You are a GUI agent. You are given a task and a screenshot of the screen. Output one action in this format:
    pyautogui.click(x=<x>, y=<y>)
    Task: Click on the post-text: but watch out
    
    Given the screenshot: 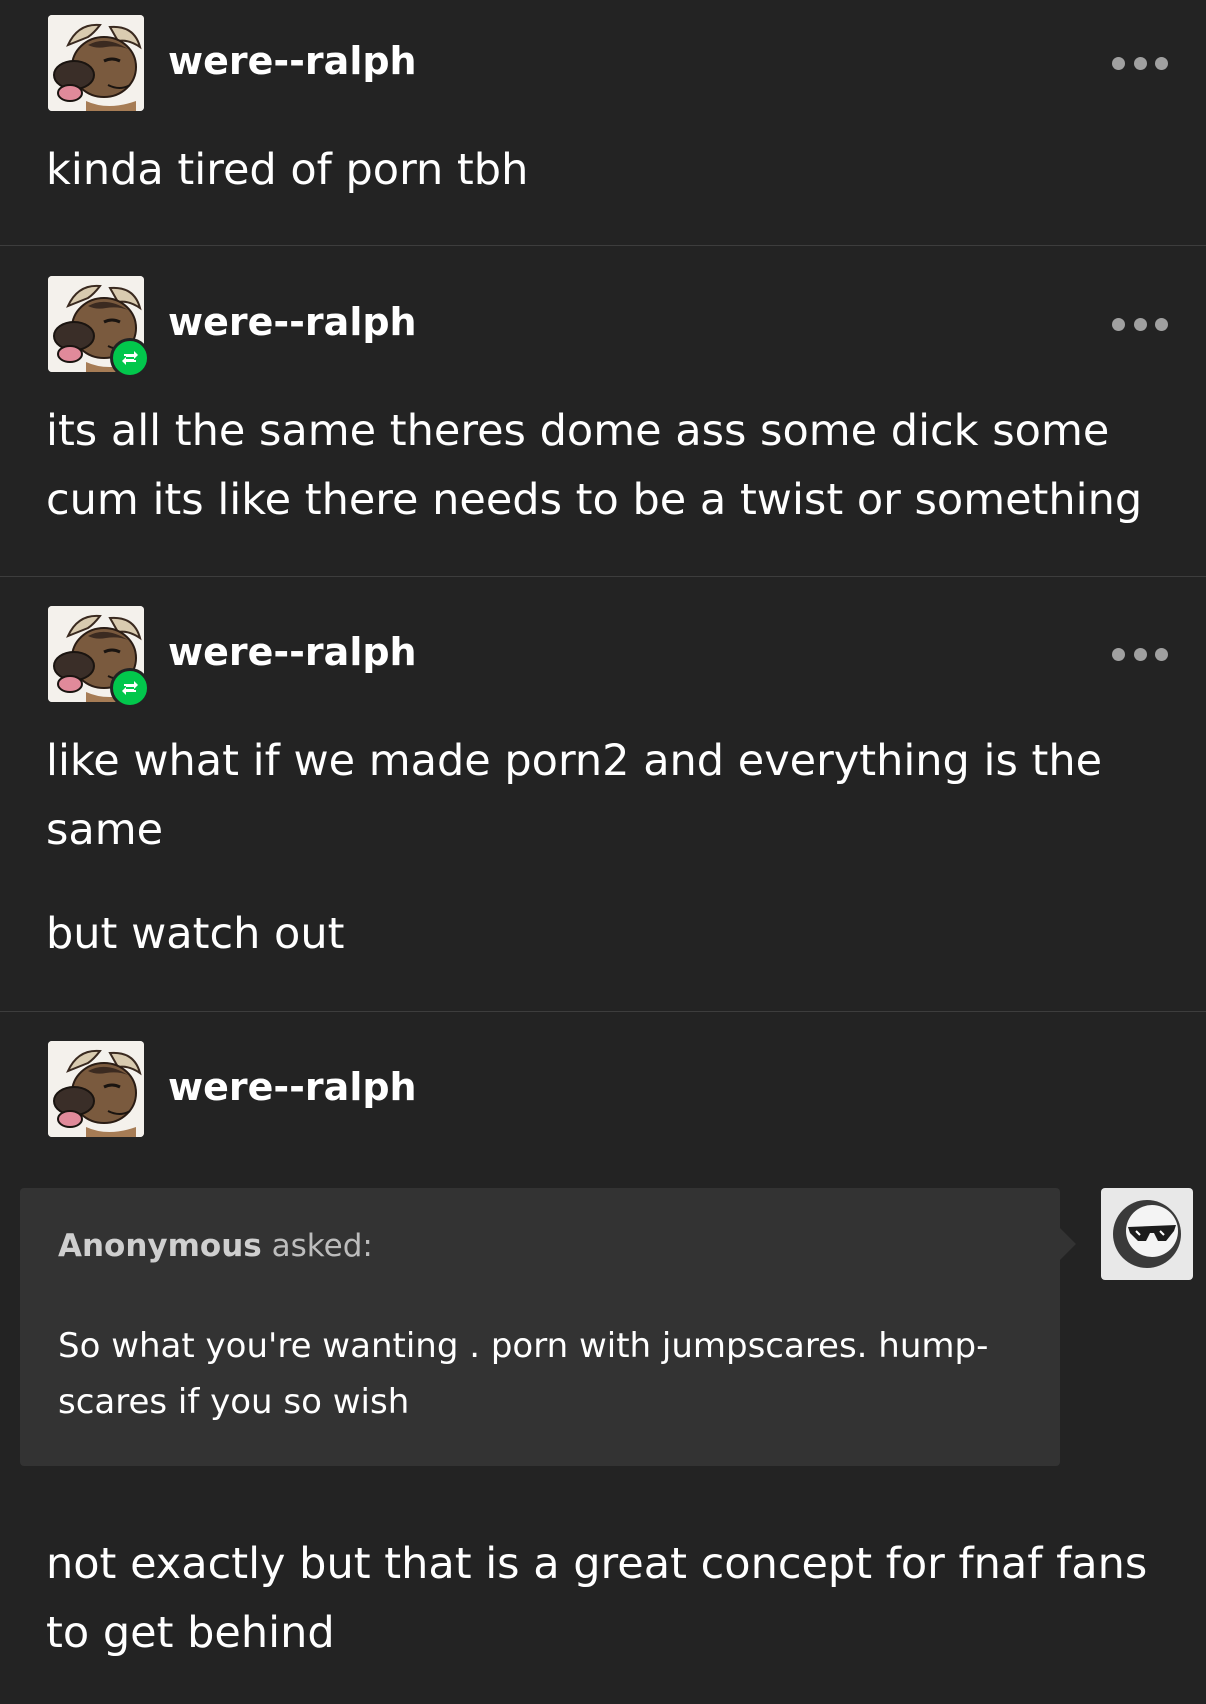 What is the action you would take?
    pyautogui.click(x=195, y=934)
    